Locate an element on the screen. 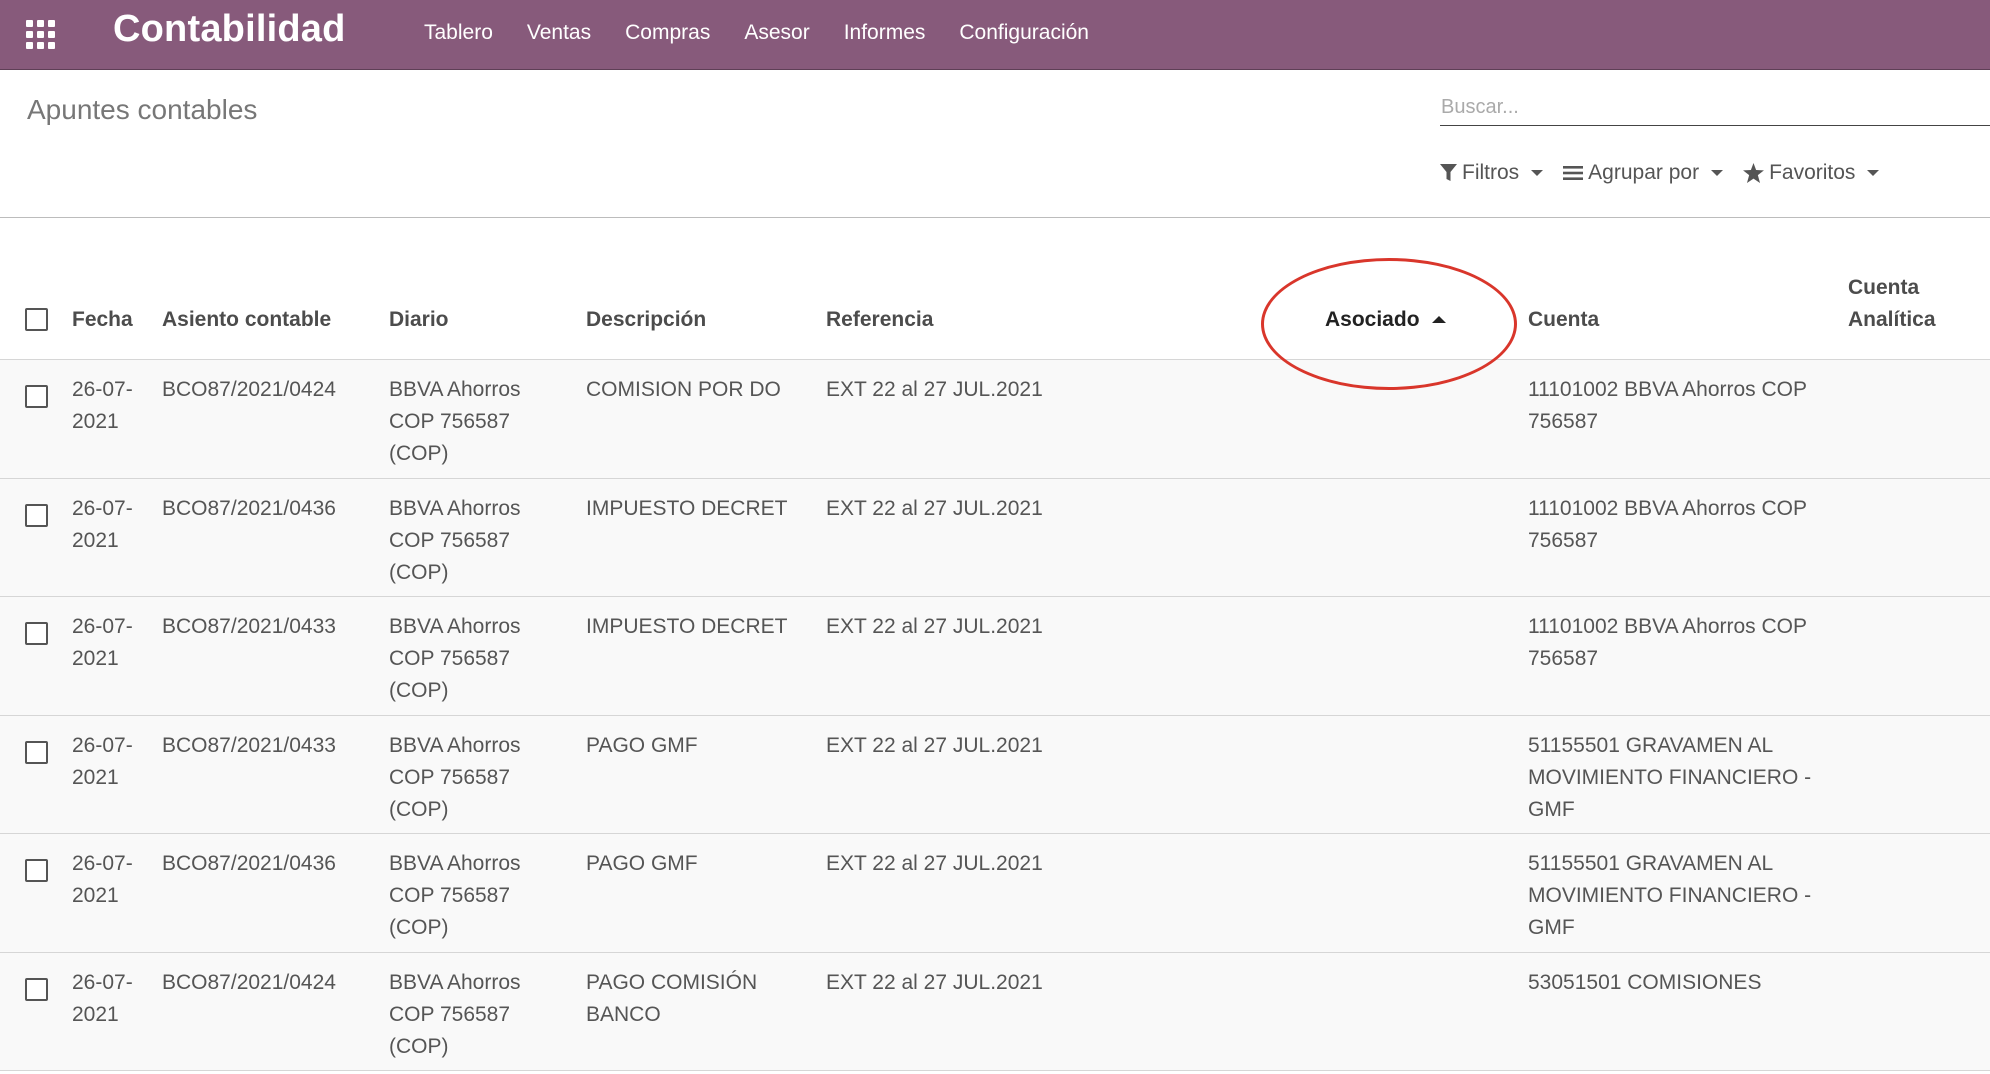 This screenshot has height=1074, width=1990. cell-description: PAGO GMF is located at coordinates (642, 746).